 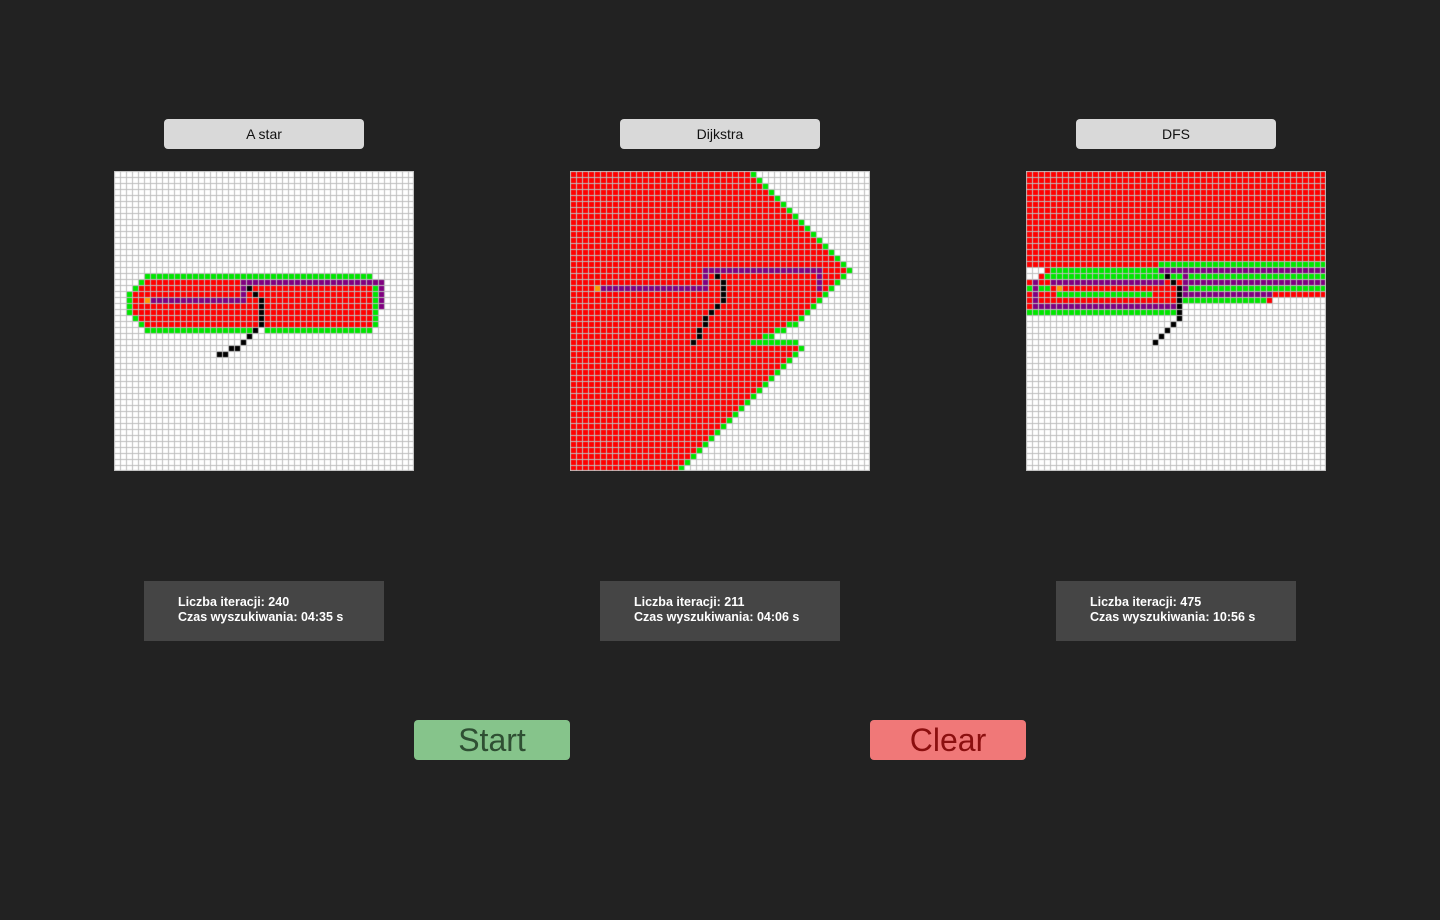 I want to click on dfs-search-time: Czas wyszukiwania: 10:56 s, so click(x=1173, y=617).